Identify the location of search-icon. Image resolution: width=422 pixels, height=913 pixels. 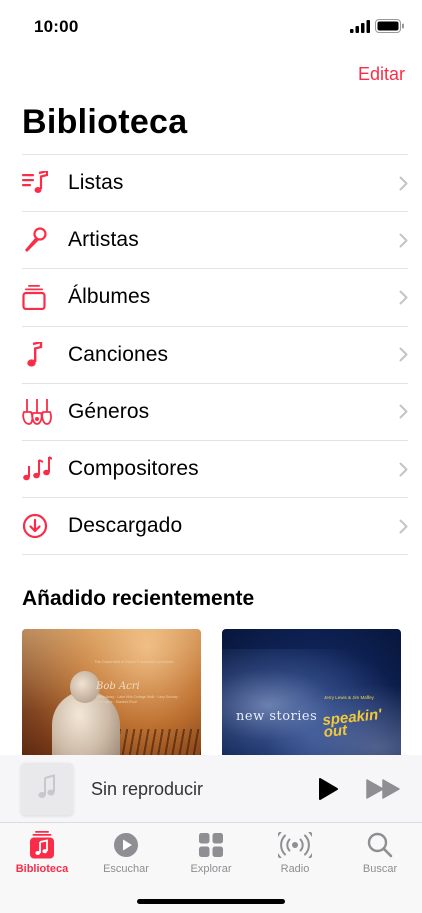
(380, 845).